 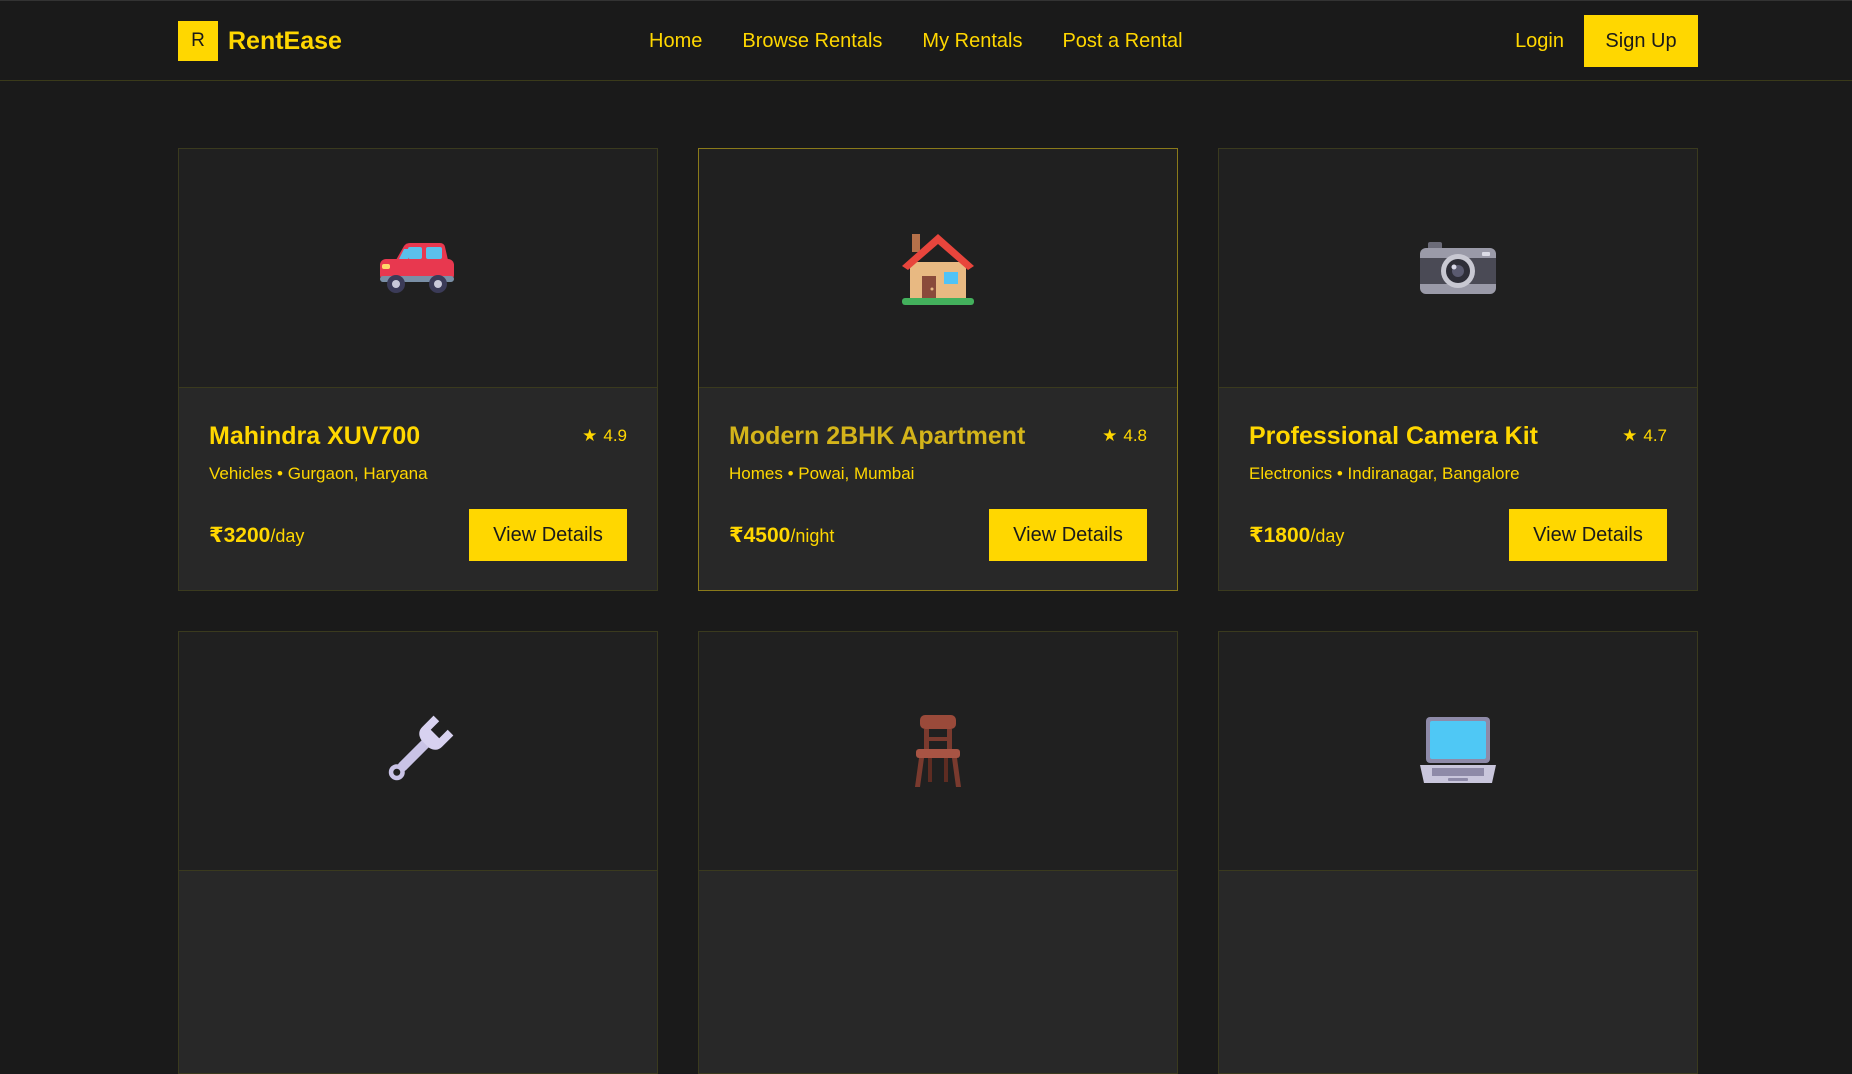 What do you see at coordinates (812, 535) in the screenshot?
I see `price-unit: /night` at bounding box center [812, 535].